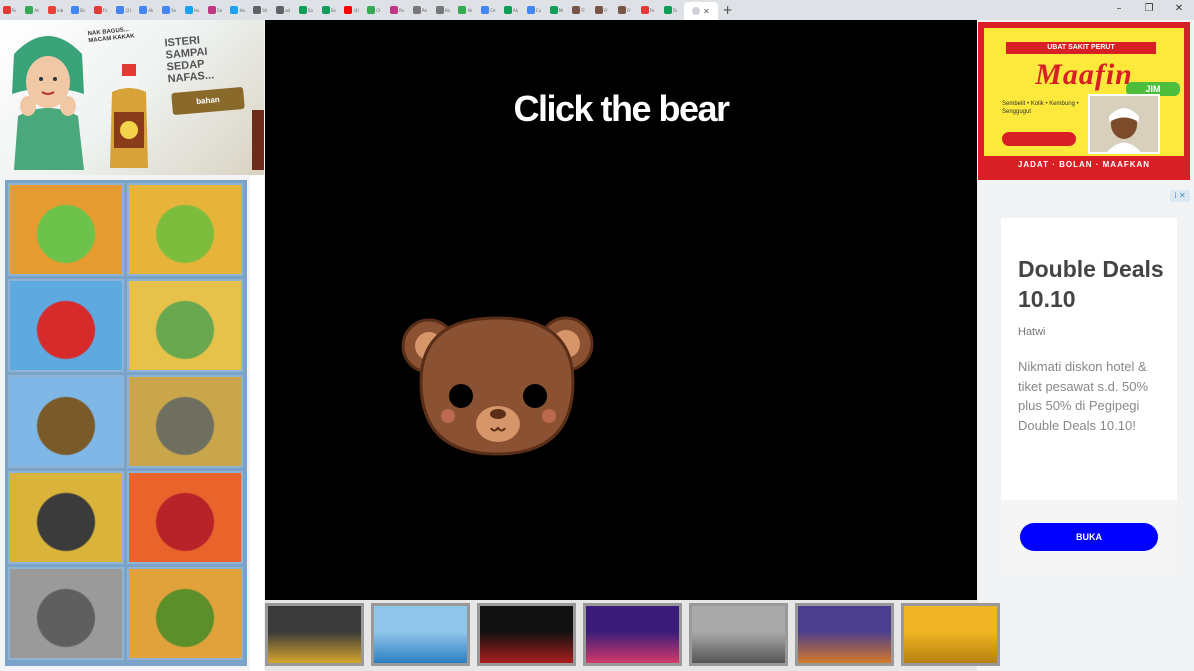 Image resolution: width=1194 pixels, height=671 pixels. I want to click on browser-tab: (4), so click(353, 10).